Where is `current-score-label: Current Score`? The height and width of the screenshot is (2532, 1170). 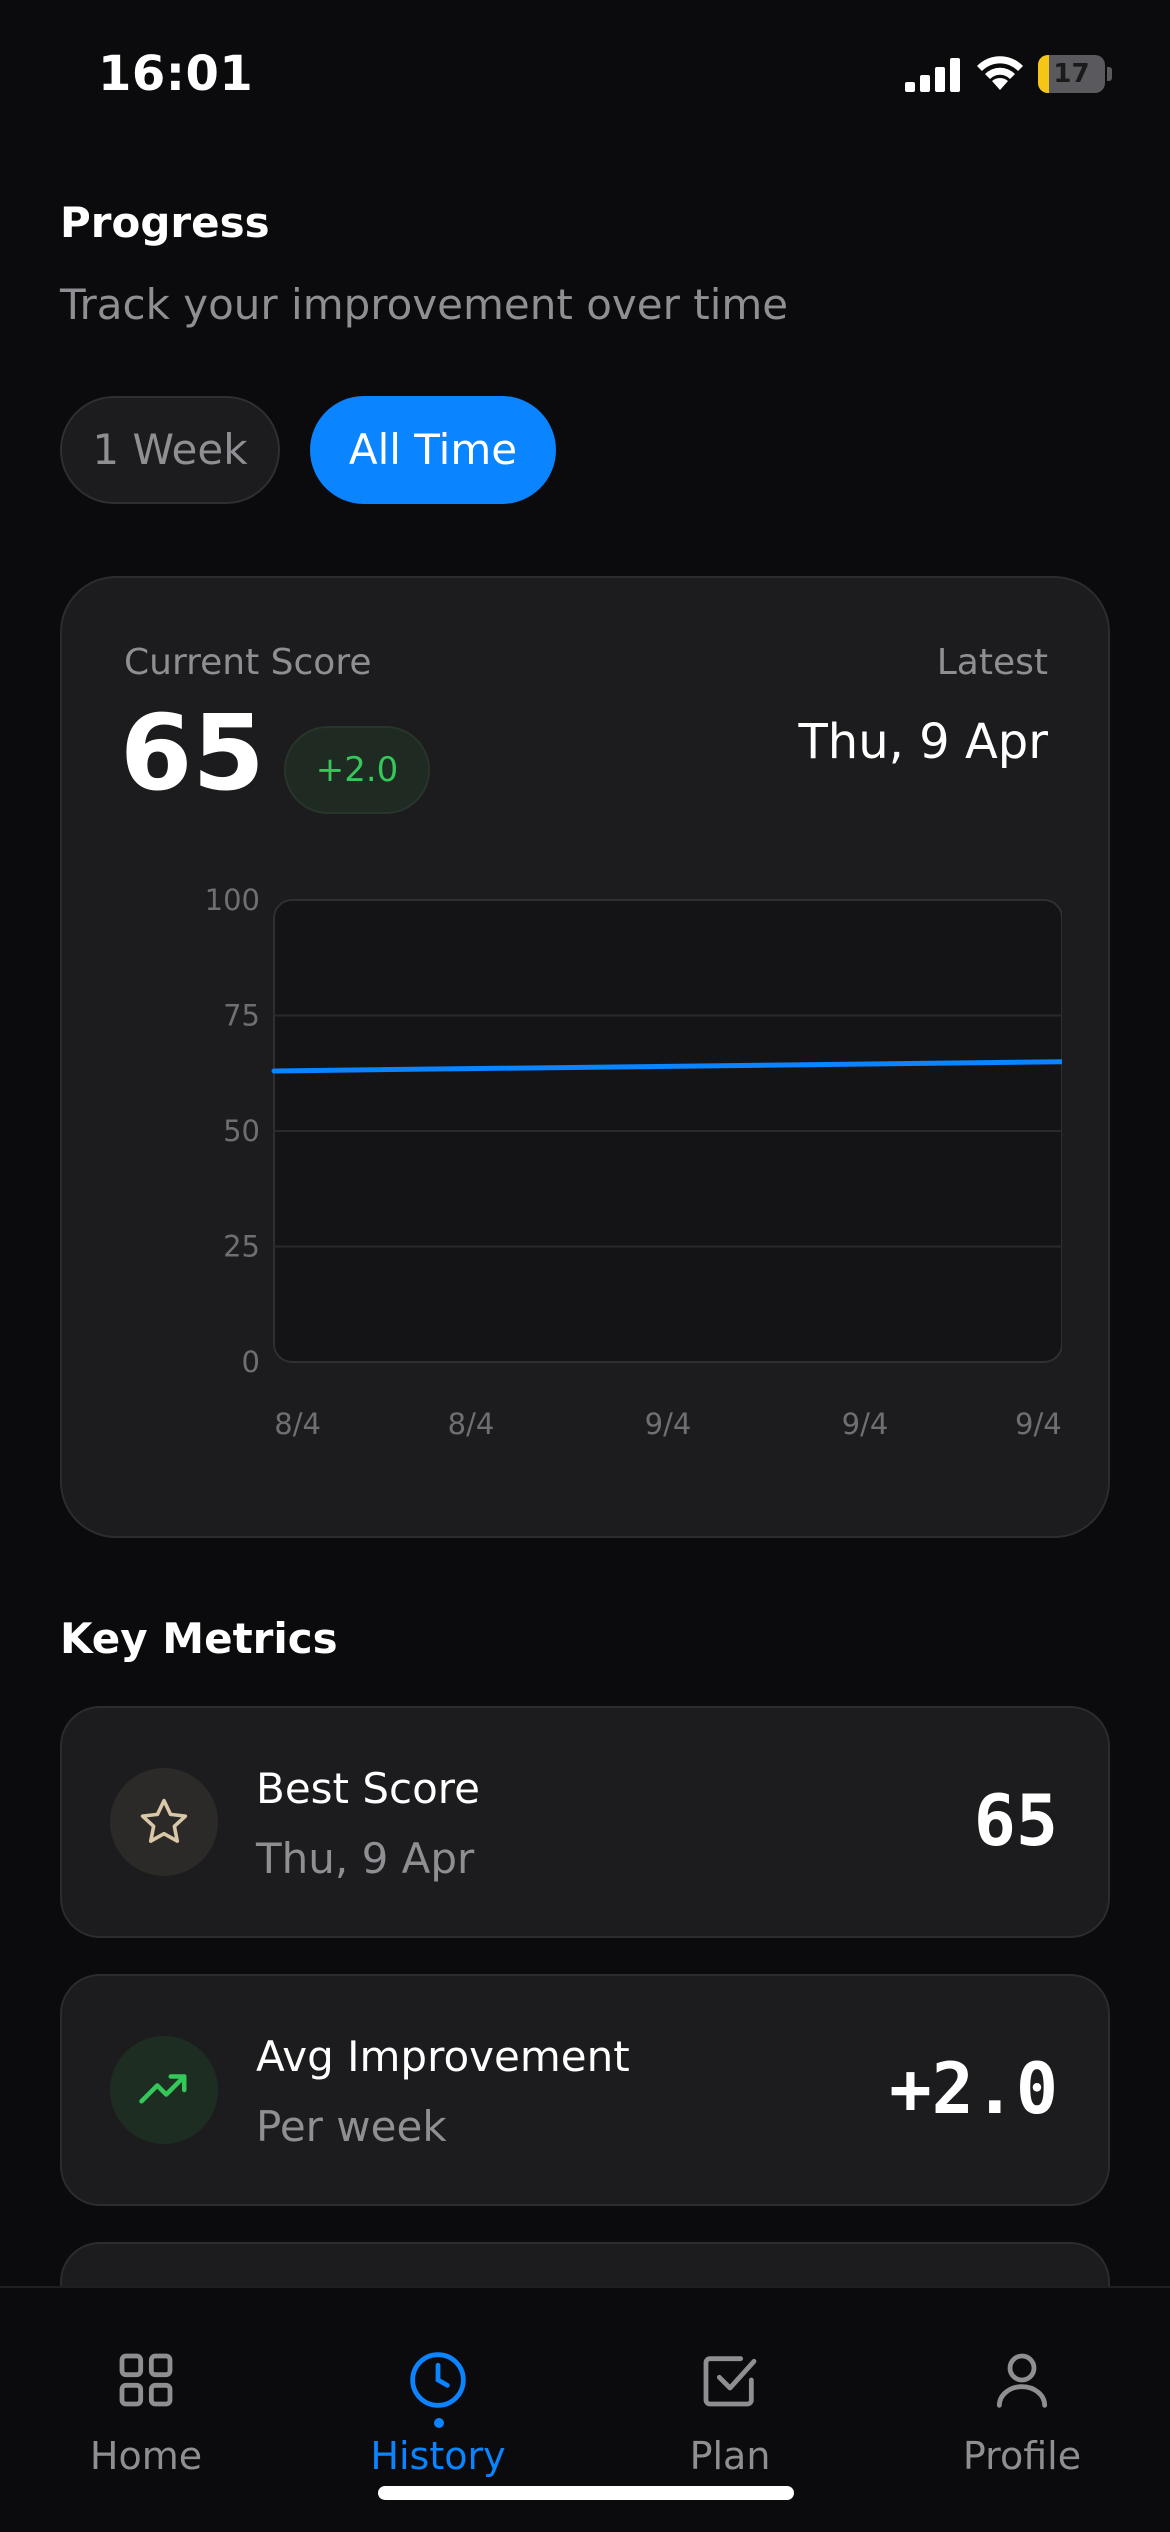 current-score-label: Current Score is located at coordinates (248, 662).